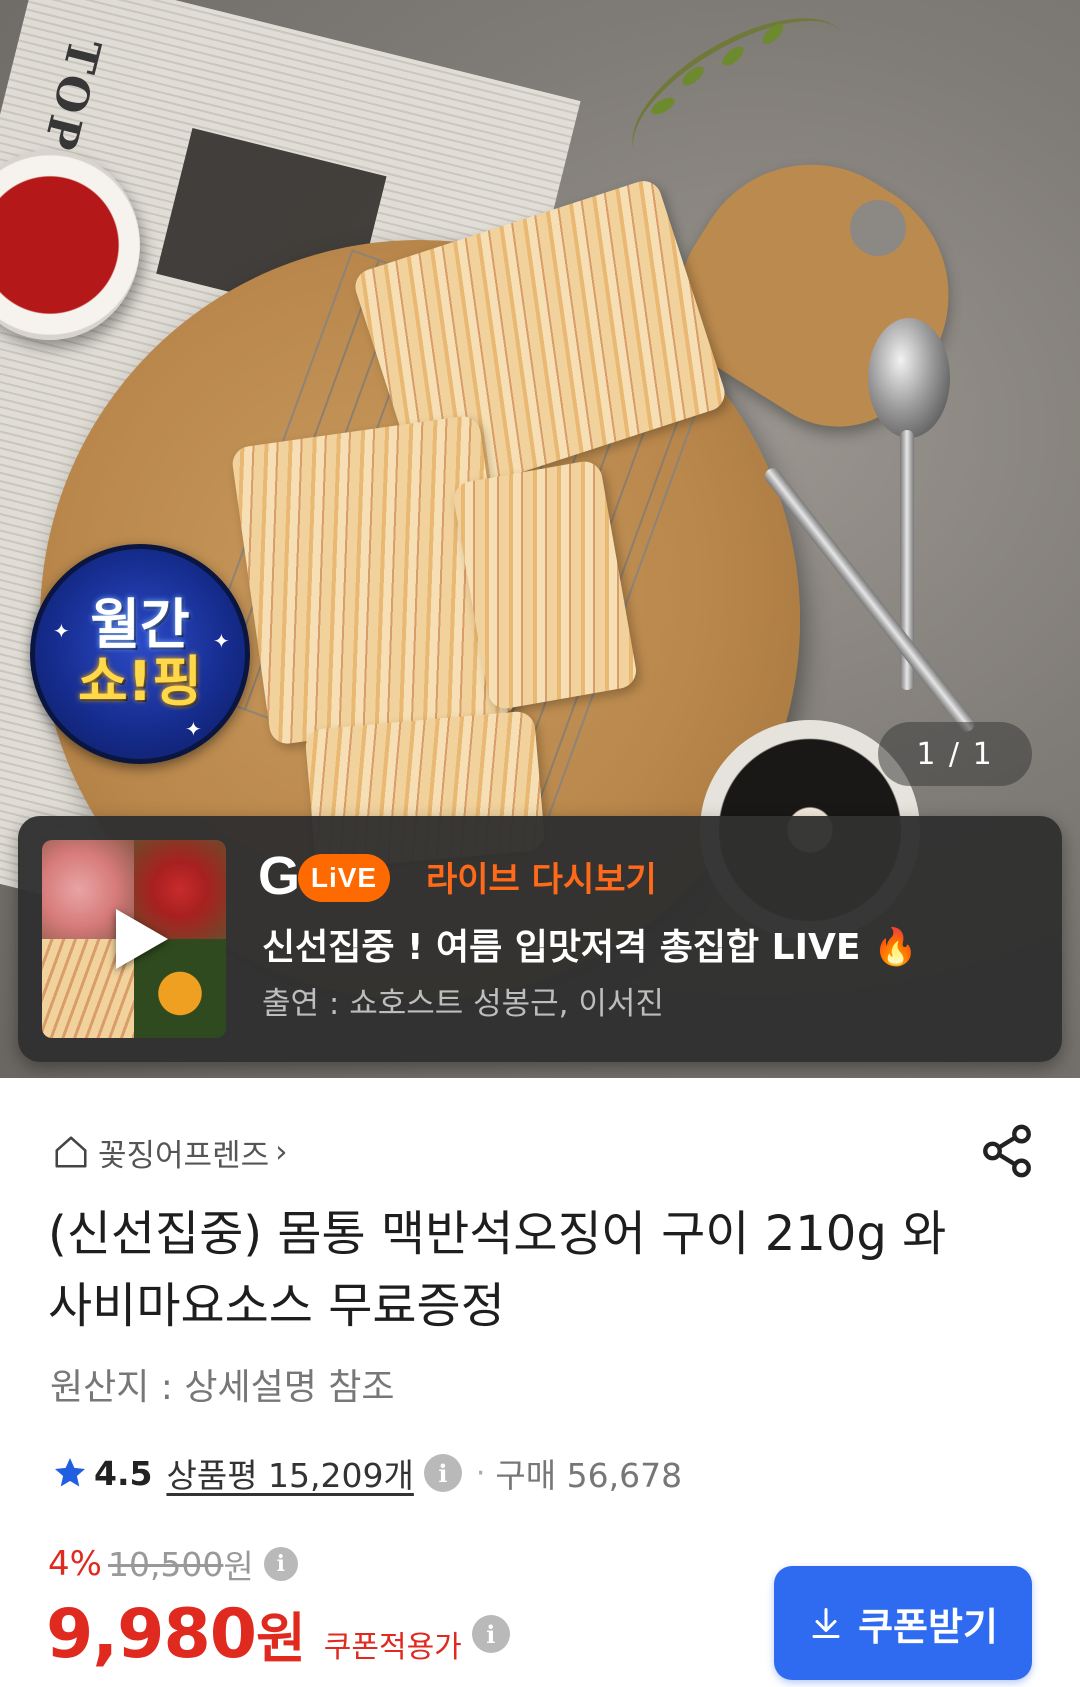 The height and width of the screenshot is (1687, 1080). Describe the element at coordinates (140, 625) in the screenshot. I see `badge-text-top: 월간` at that location.